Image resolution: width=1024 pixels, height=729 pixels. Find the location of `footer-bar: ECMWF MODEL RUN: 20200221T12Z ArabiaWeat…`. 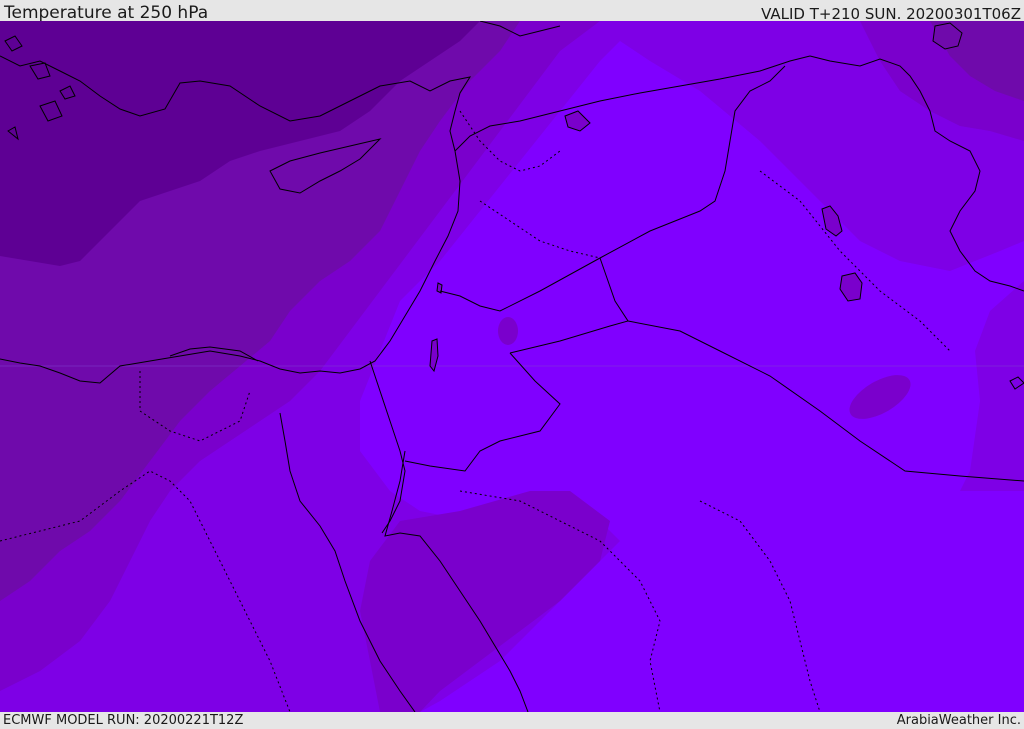

footer-bar: ECMWF MODEL RUN: 20200221T12Z ArabiaWeat… is located at coordinates (512, 720).